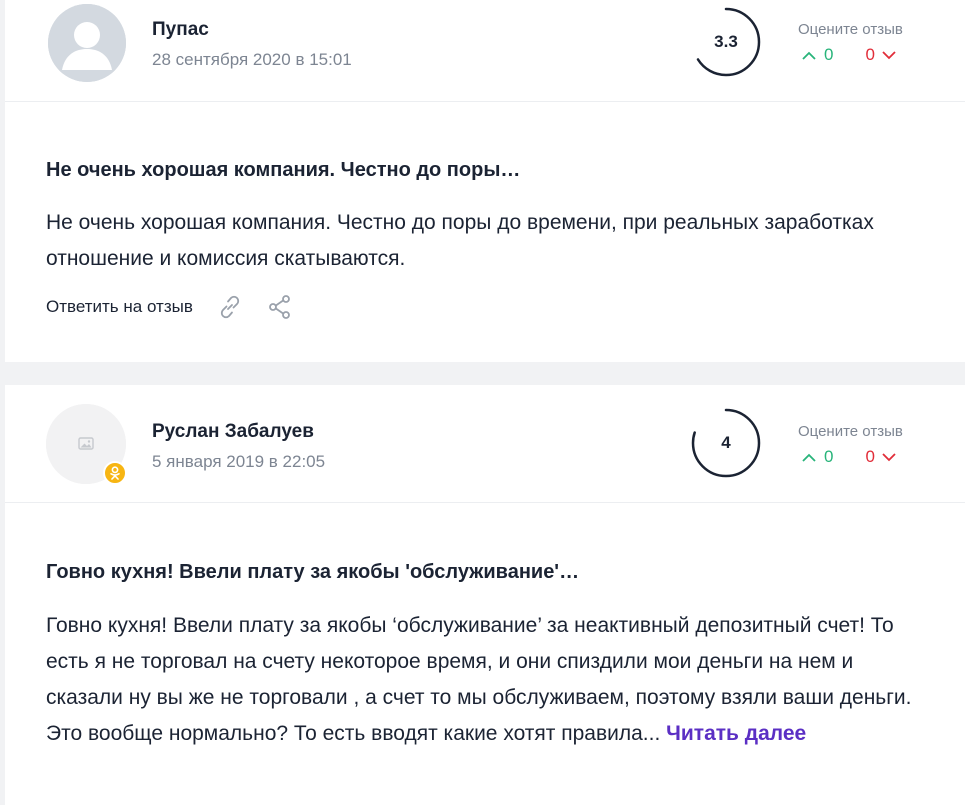 Image resolution: width=965 pixels, height=805 pixels. I want to click on copy-link-button, so click(230, 307).